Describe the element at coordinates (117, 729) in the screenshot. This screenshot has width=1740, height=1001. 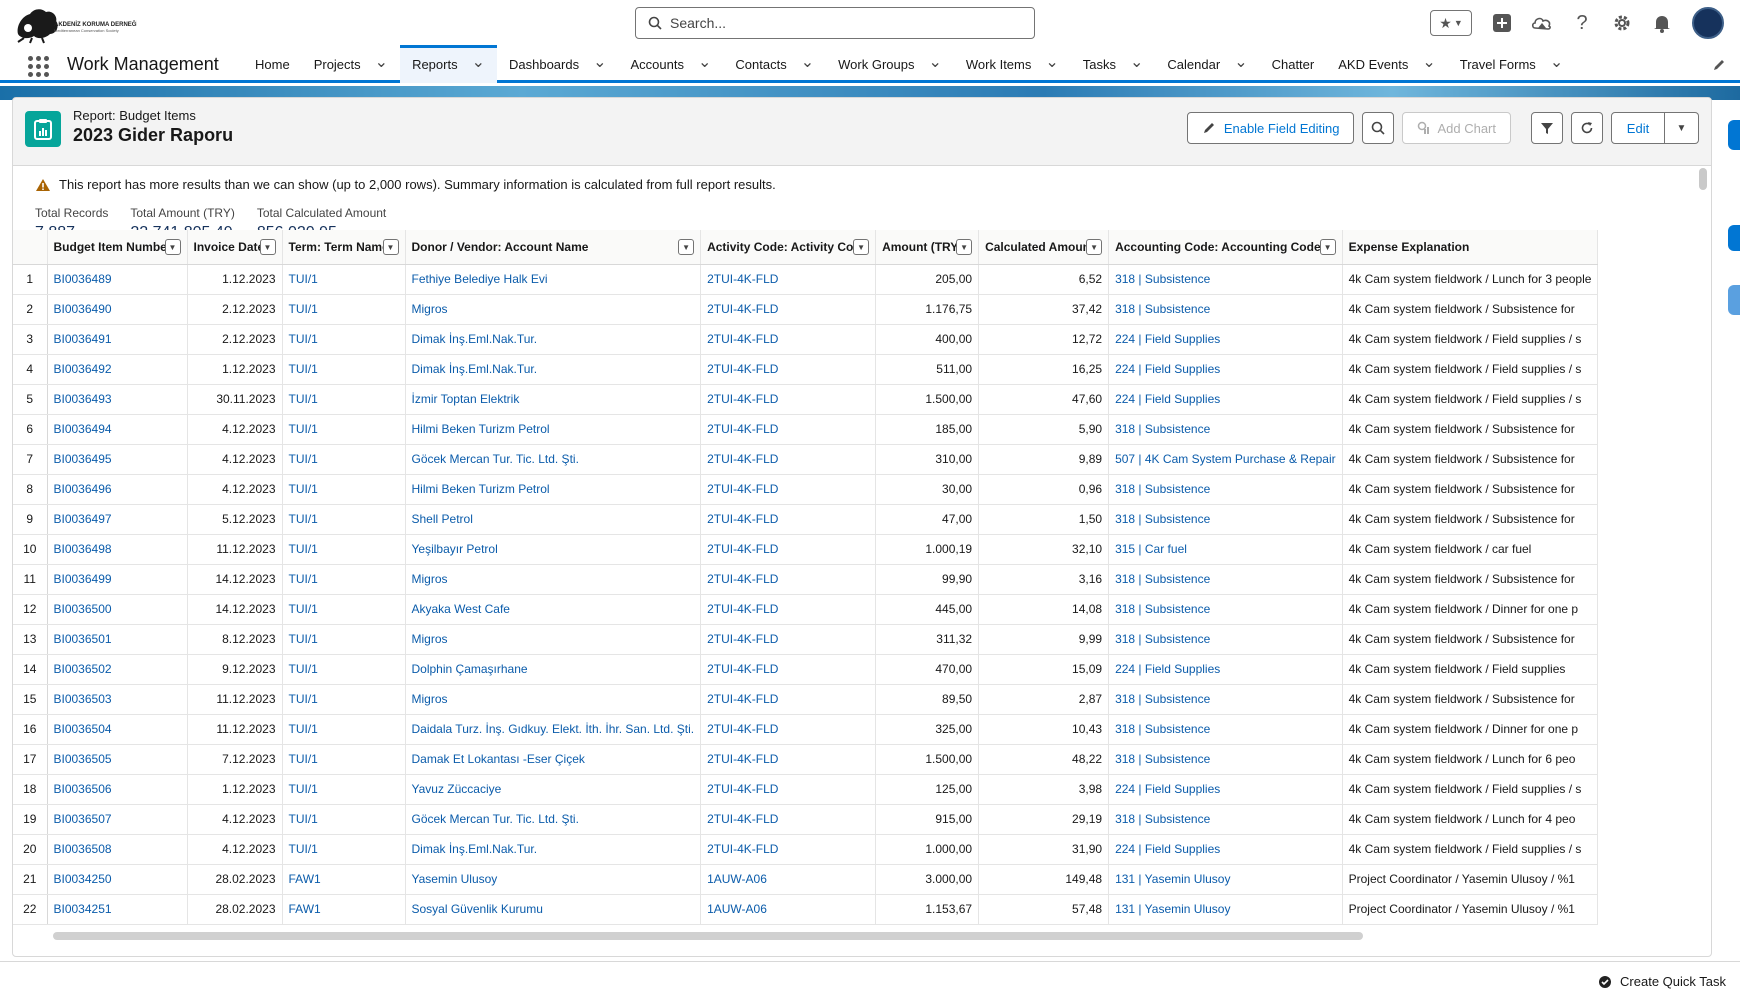
I see `table-cell: BI0036504` at that location.